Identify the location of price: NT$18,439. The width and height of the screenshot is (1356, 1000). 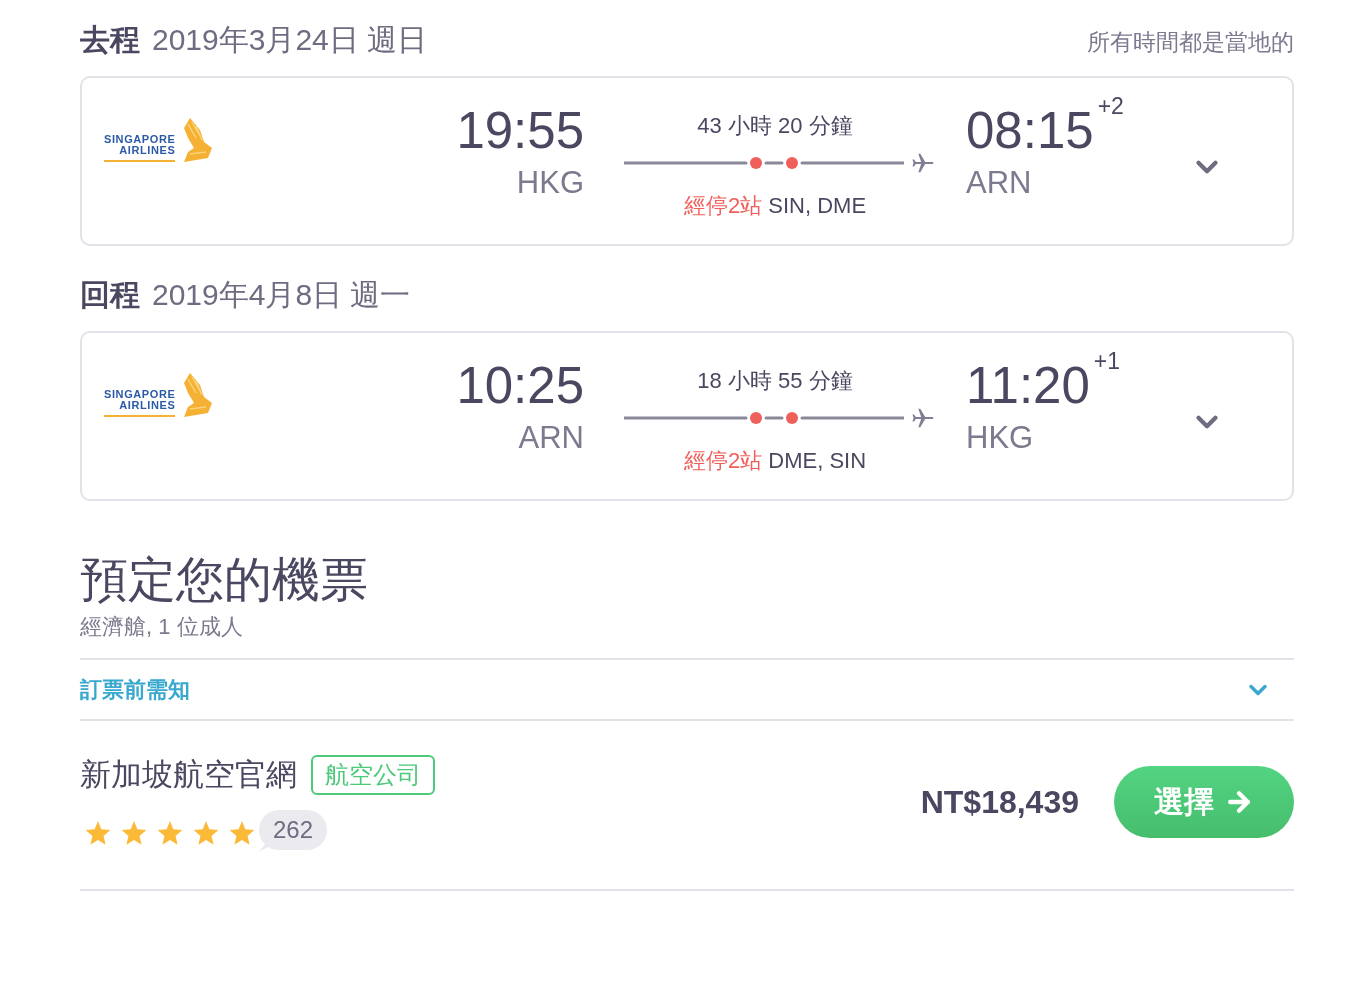
(999, 802).